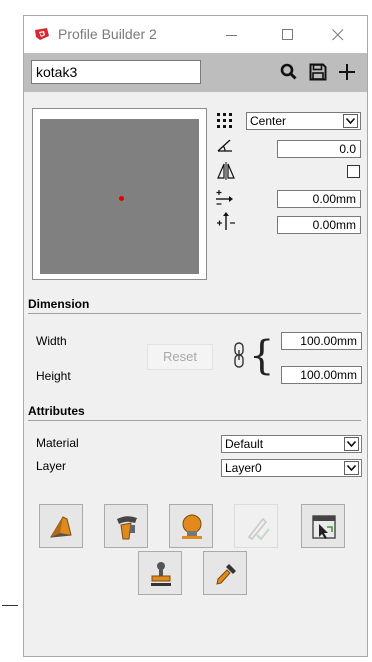 The height and width of the screenshot is (662, 372). Describe the element at coordinates (319, 225) in the screenshot. I see `offset-y-field: 0.00mm` at that location.